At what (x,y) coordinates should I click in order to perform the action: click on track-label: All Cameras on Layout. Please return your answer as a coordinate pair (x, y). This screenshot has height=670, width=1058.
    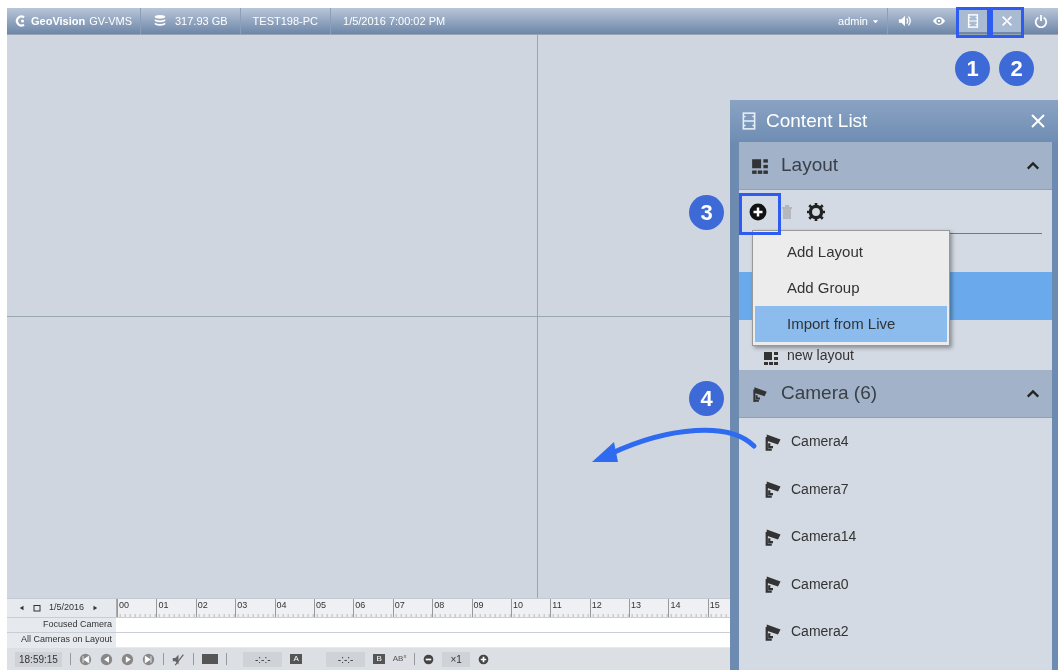
    Looking at the image, I should click on (66, 640).